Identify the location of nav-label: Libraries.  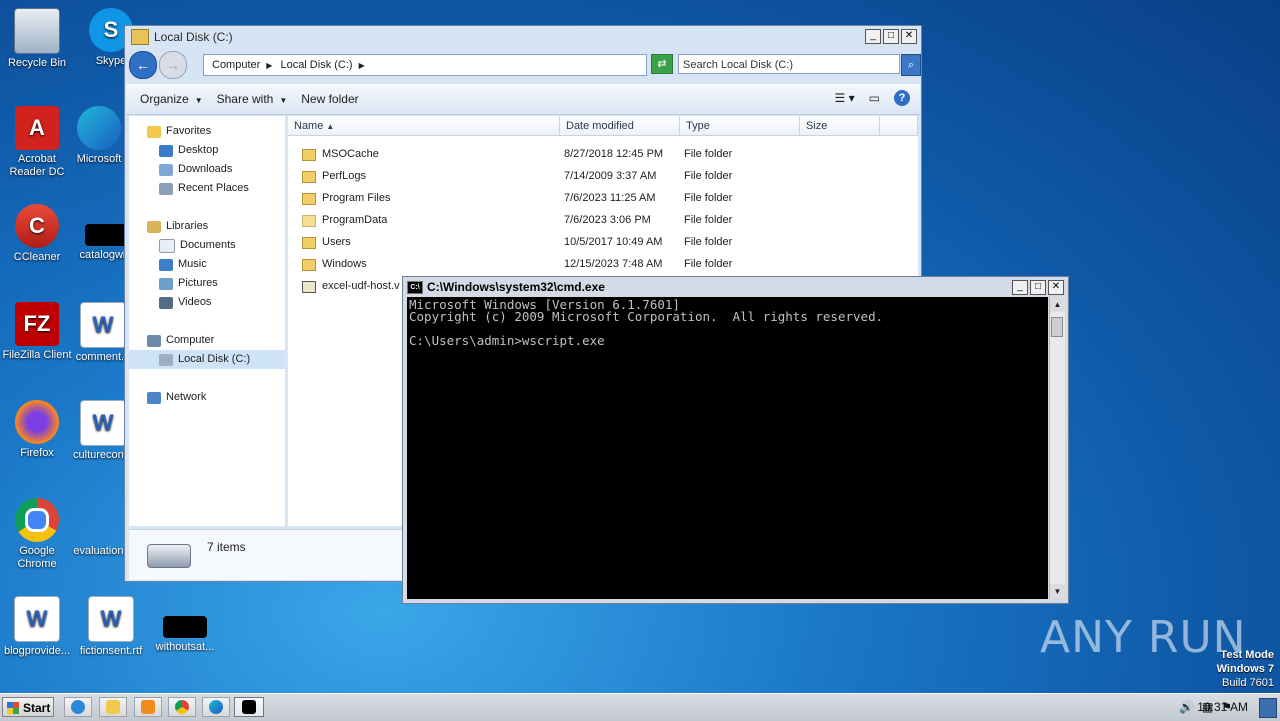
(187, 226).